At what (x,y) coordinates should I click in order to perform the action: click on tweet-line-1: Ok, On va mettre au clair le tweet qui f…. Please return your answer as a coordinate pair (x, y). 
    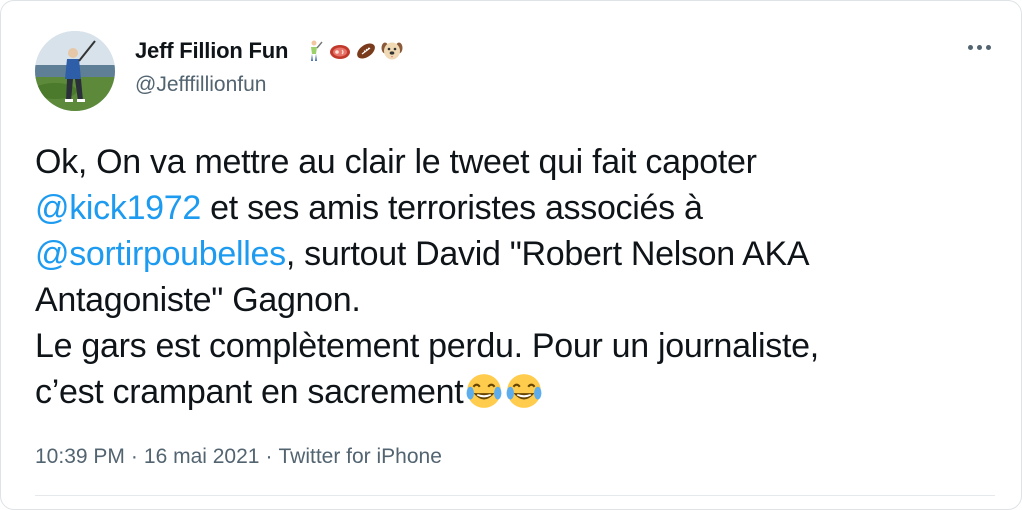
    Looking at the image, I should click on (396, 162).